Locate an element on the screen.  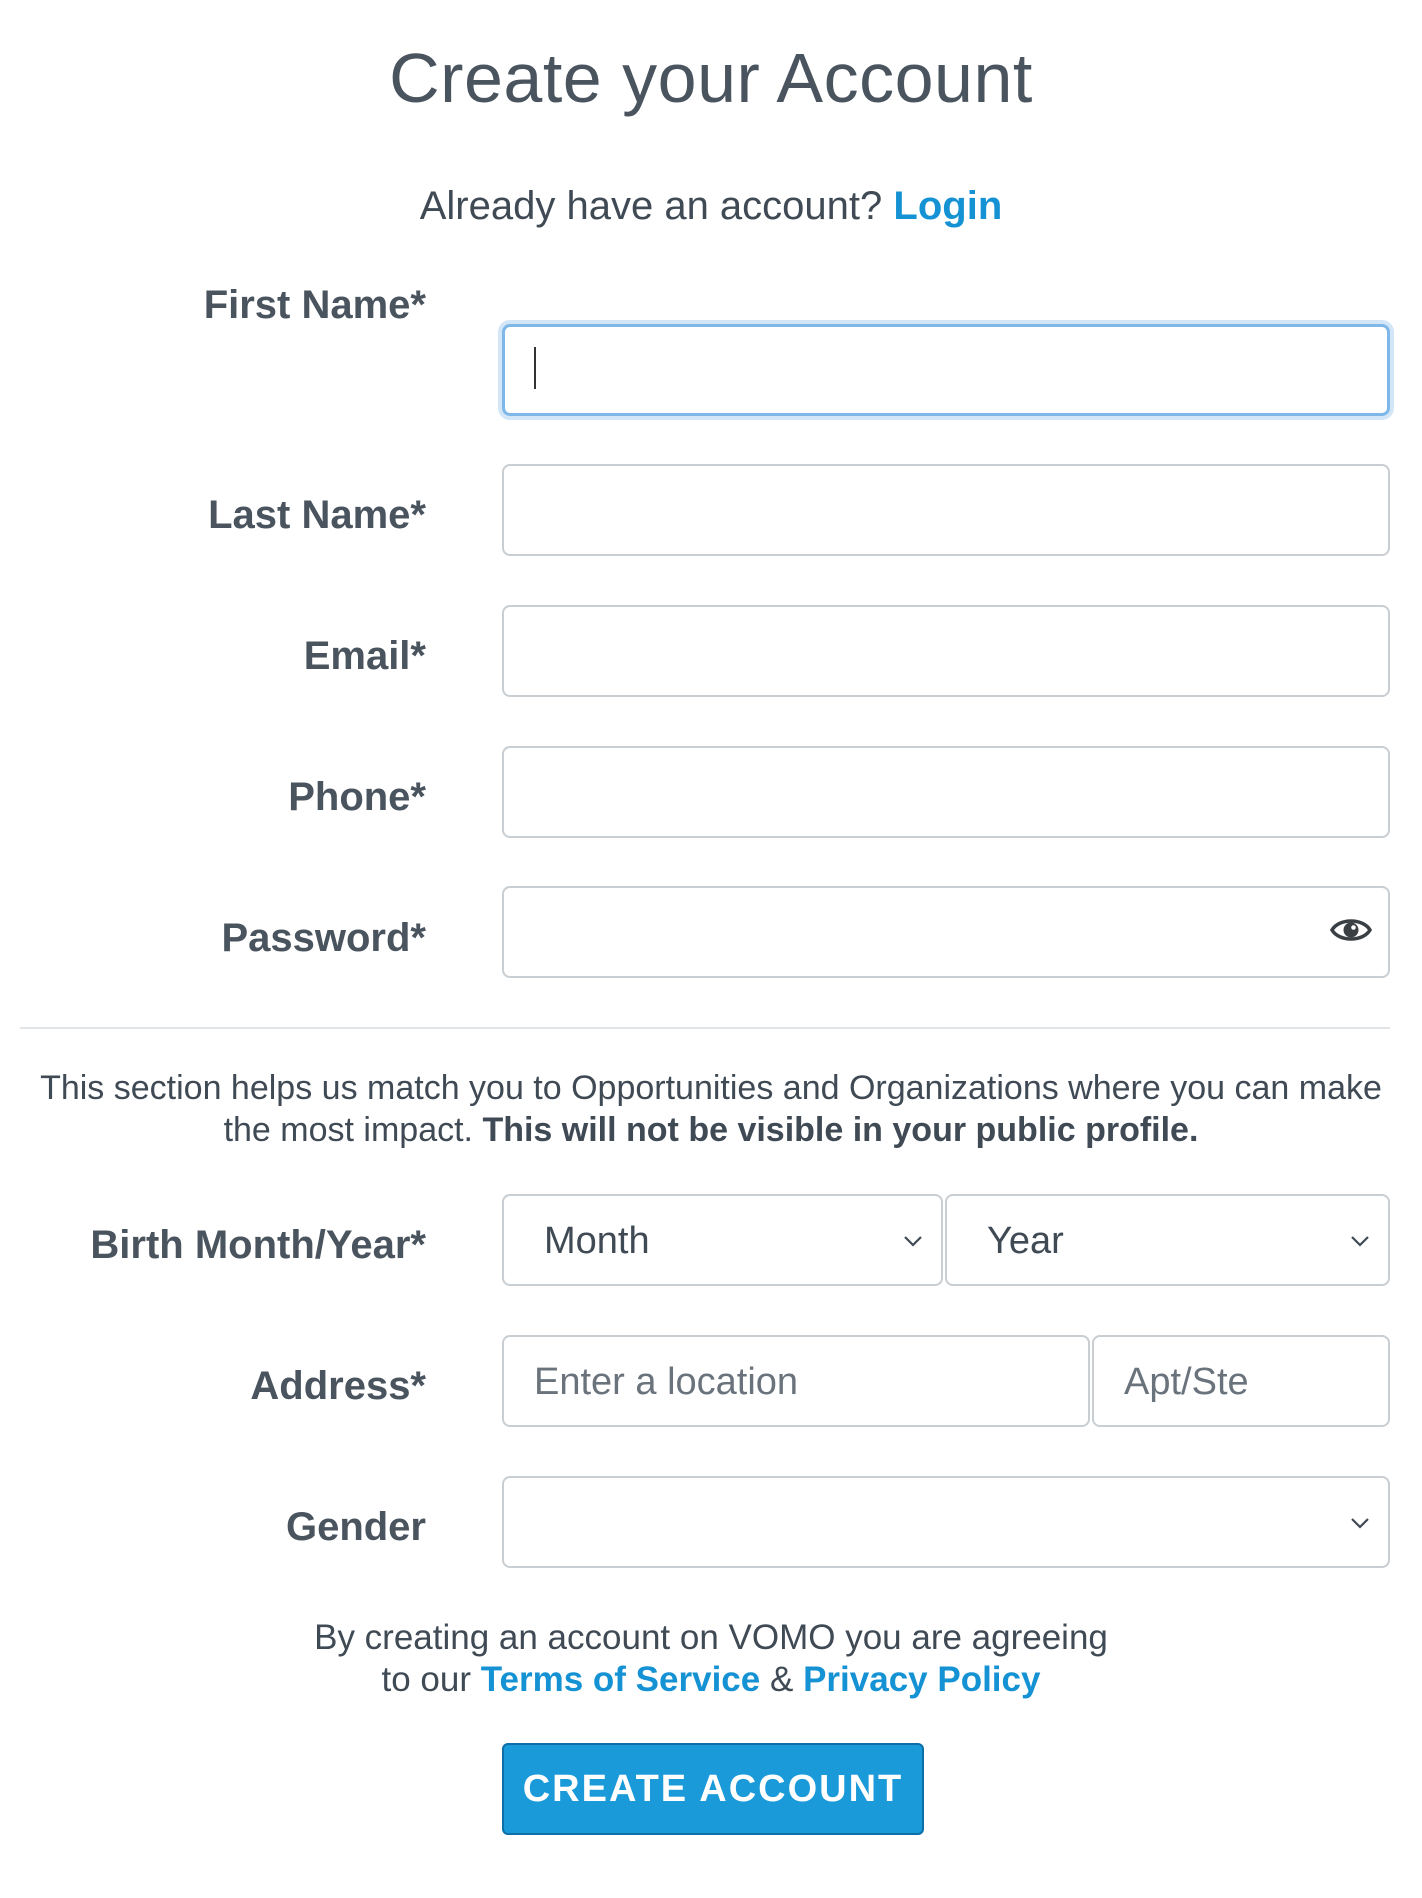
address-label: Address* is located at coordinates (338, 1386).